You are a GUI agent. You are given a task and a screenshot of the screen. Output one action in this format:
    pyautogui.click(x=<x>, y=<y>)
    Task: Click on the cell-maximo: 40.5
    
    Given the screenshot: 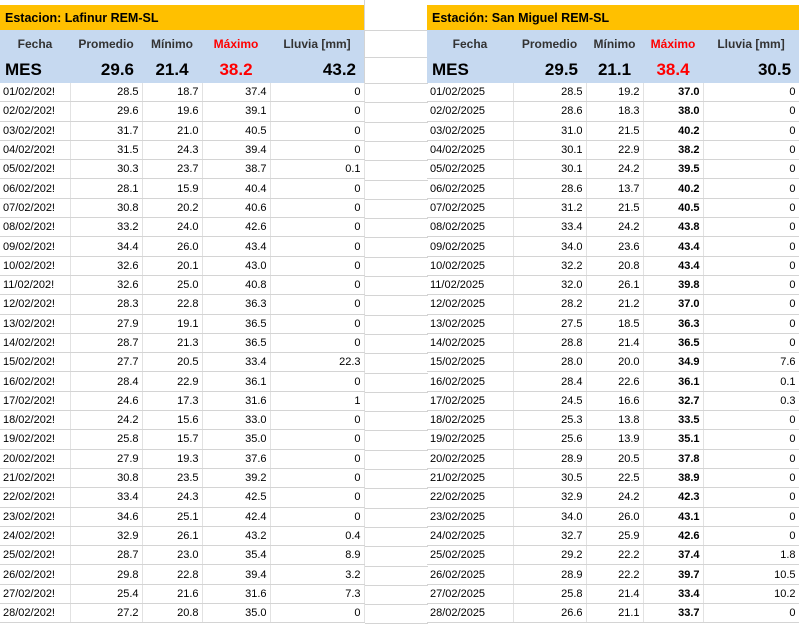 What is the action you would take?
    pyautogui.click(x=673, y=208)
    